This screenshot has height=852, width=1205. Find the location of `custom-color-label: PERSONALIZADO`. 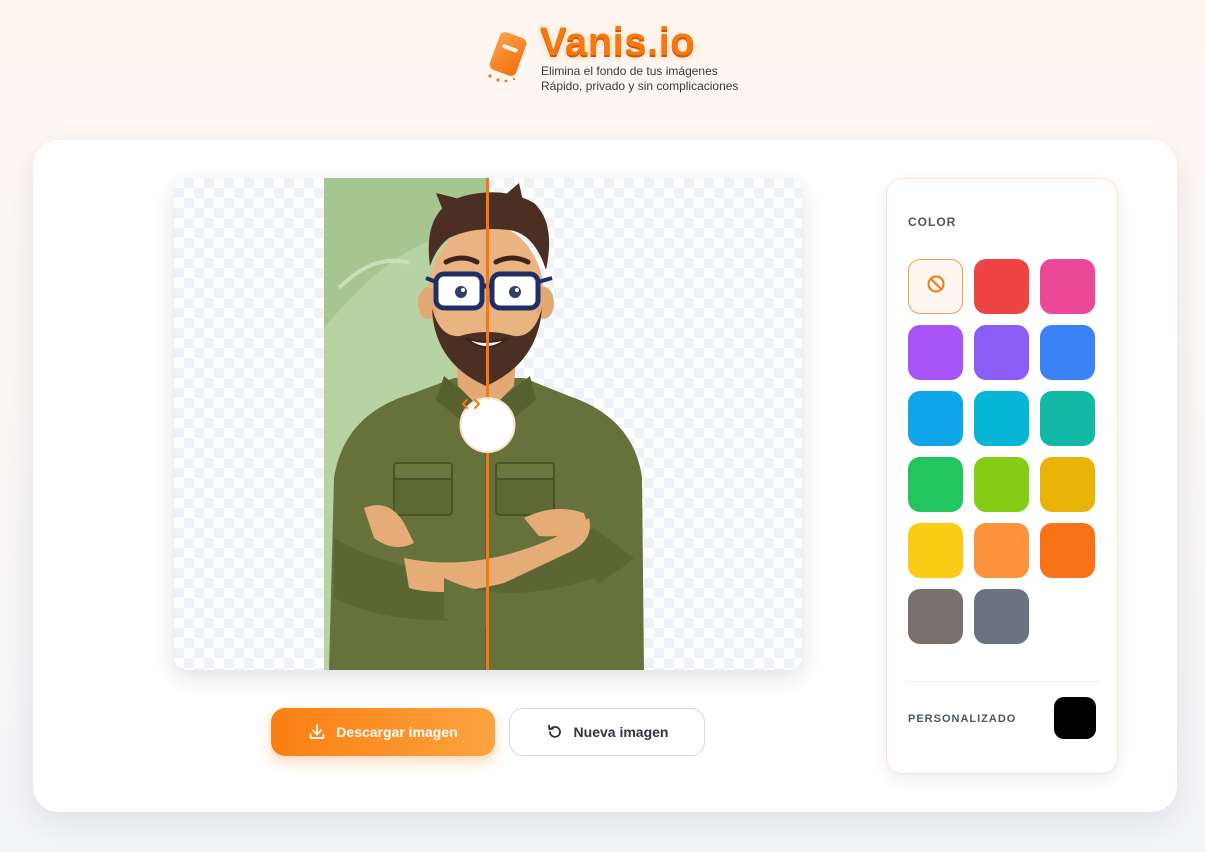

custom-color-label: PERSONALIZADO is located at coordinates (962, 719).